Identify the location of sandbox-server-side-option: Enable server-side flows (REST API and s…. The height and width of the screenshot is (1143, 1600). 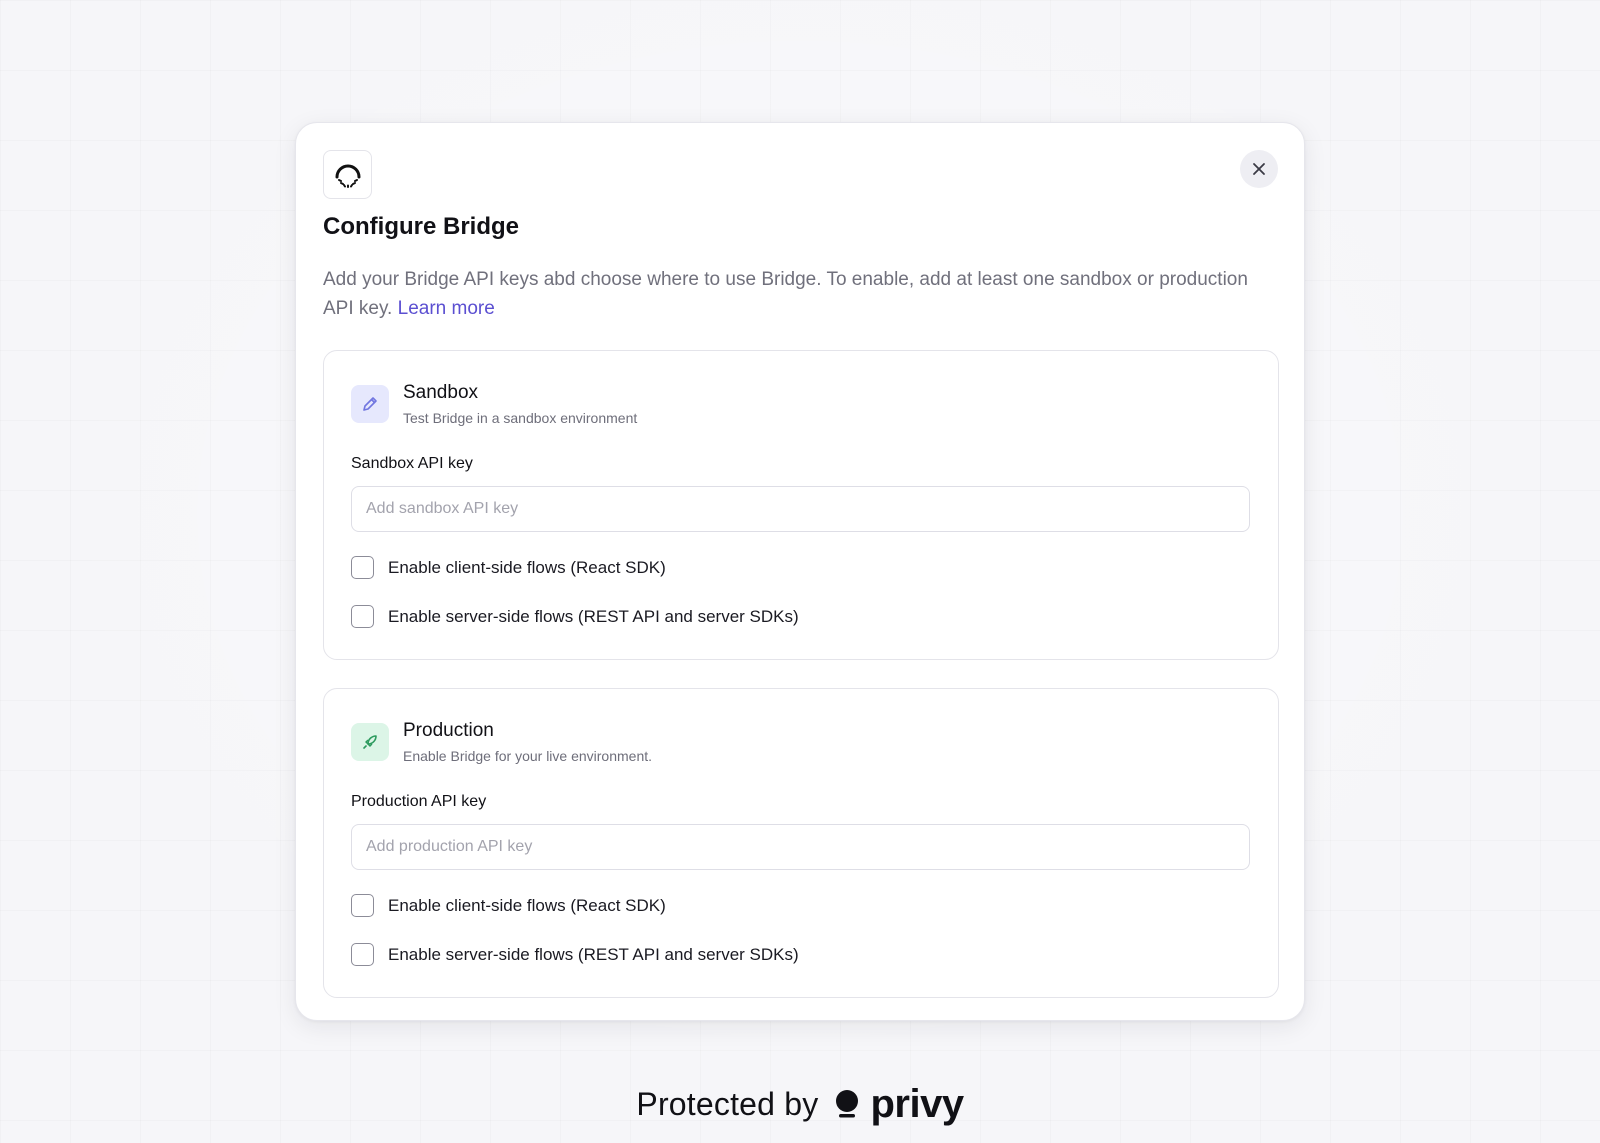
(575, 616).